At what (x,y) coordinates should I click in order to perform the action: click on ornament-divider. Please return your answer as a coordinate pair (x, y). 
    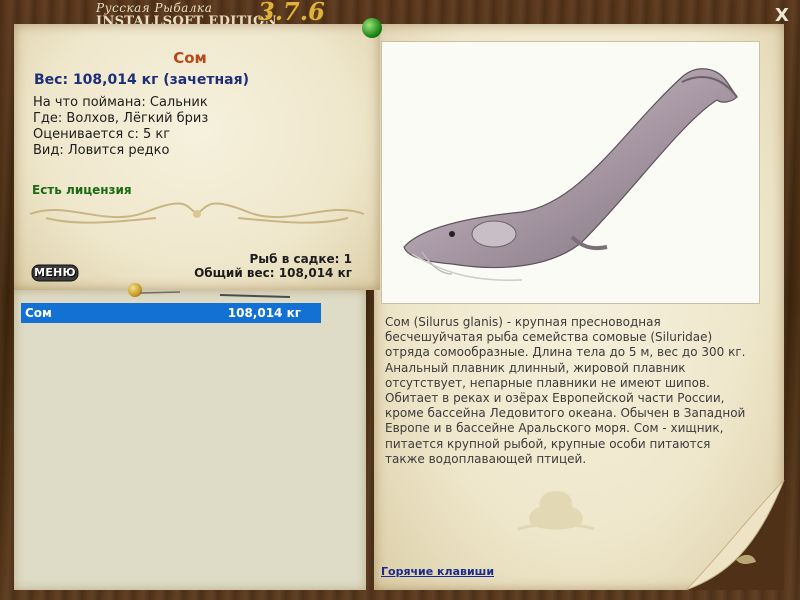
    Looking at the image, I should click on (197, 213).